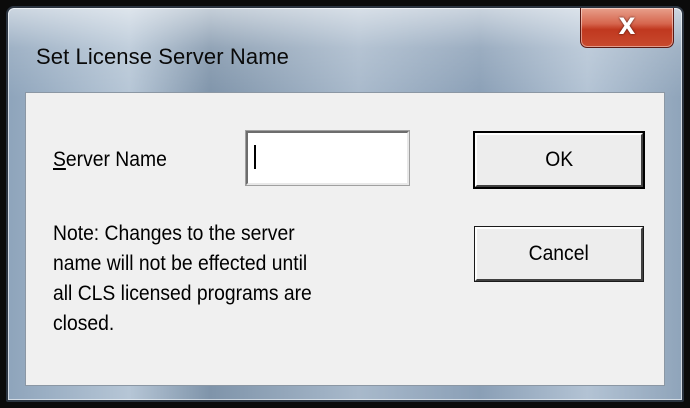  Describe the element at coordinates (162, 56) in the screenshot. I see `dialog-title: Set License Server Name` at that location.